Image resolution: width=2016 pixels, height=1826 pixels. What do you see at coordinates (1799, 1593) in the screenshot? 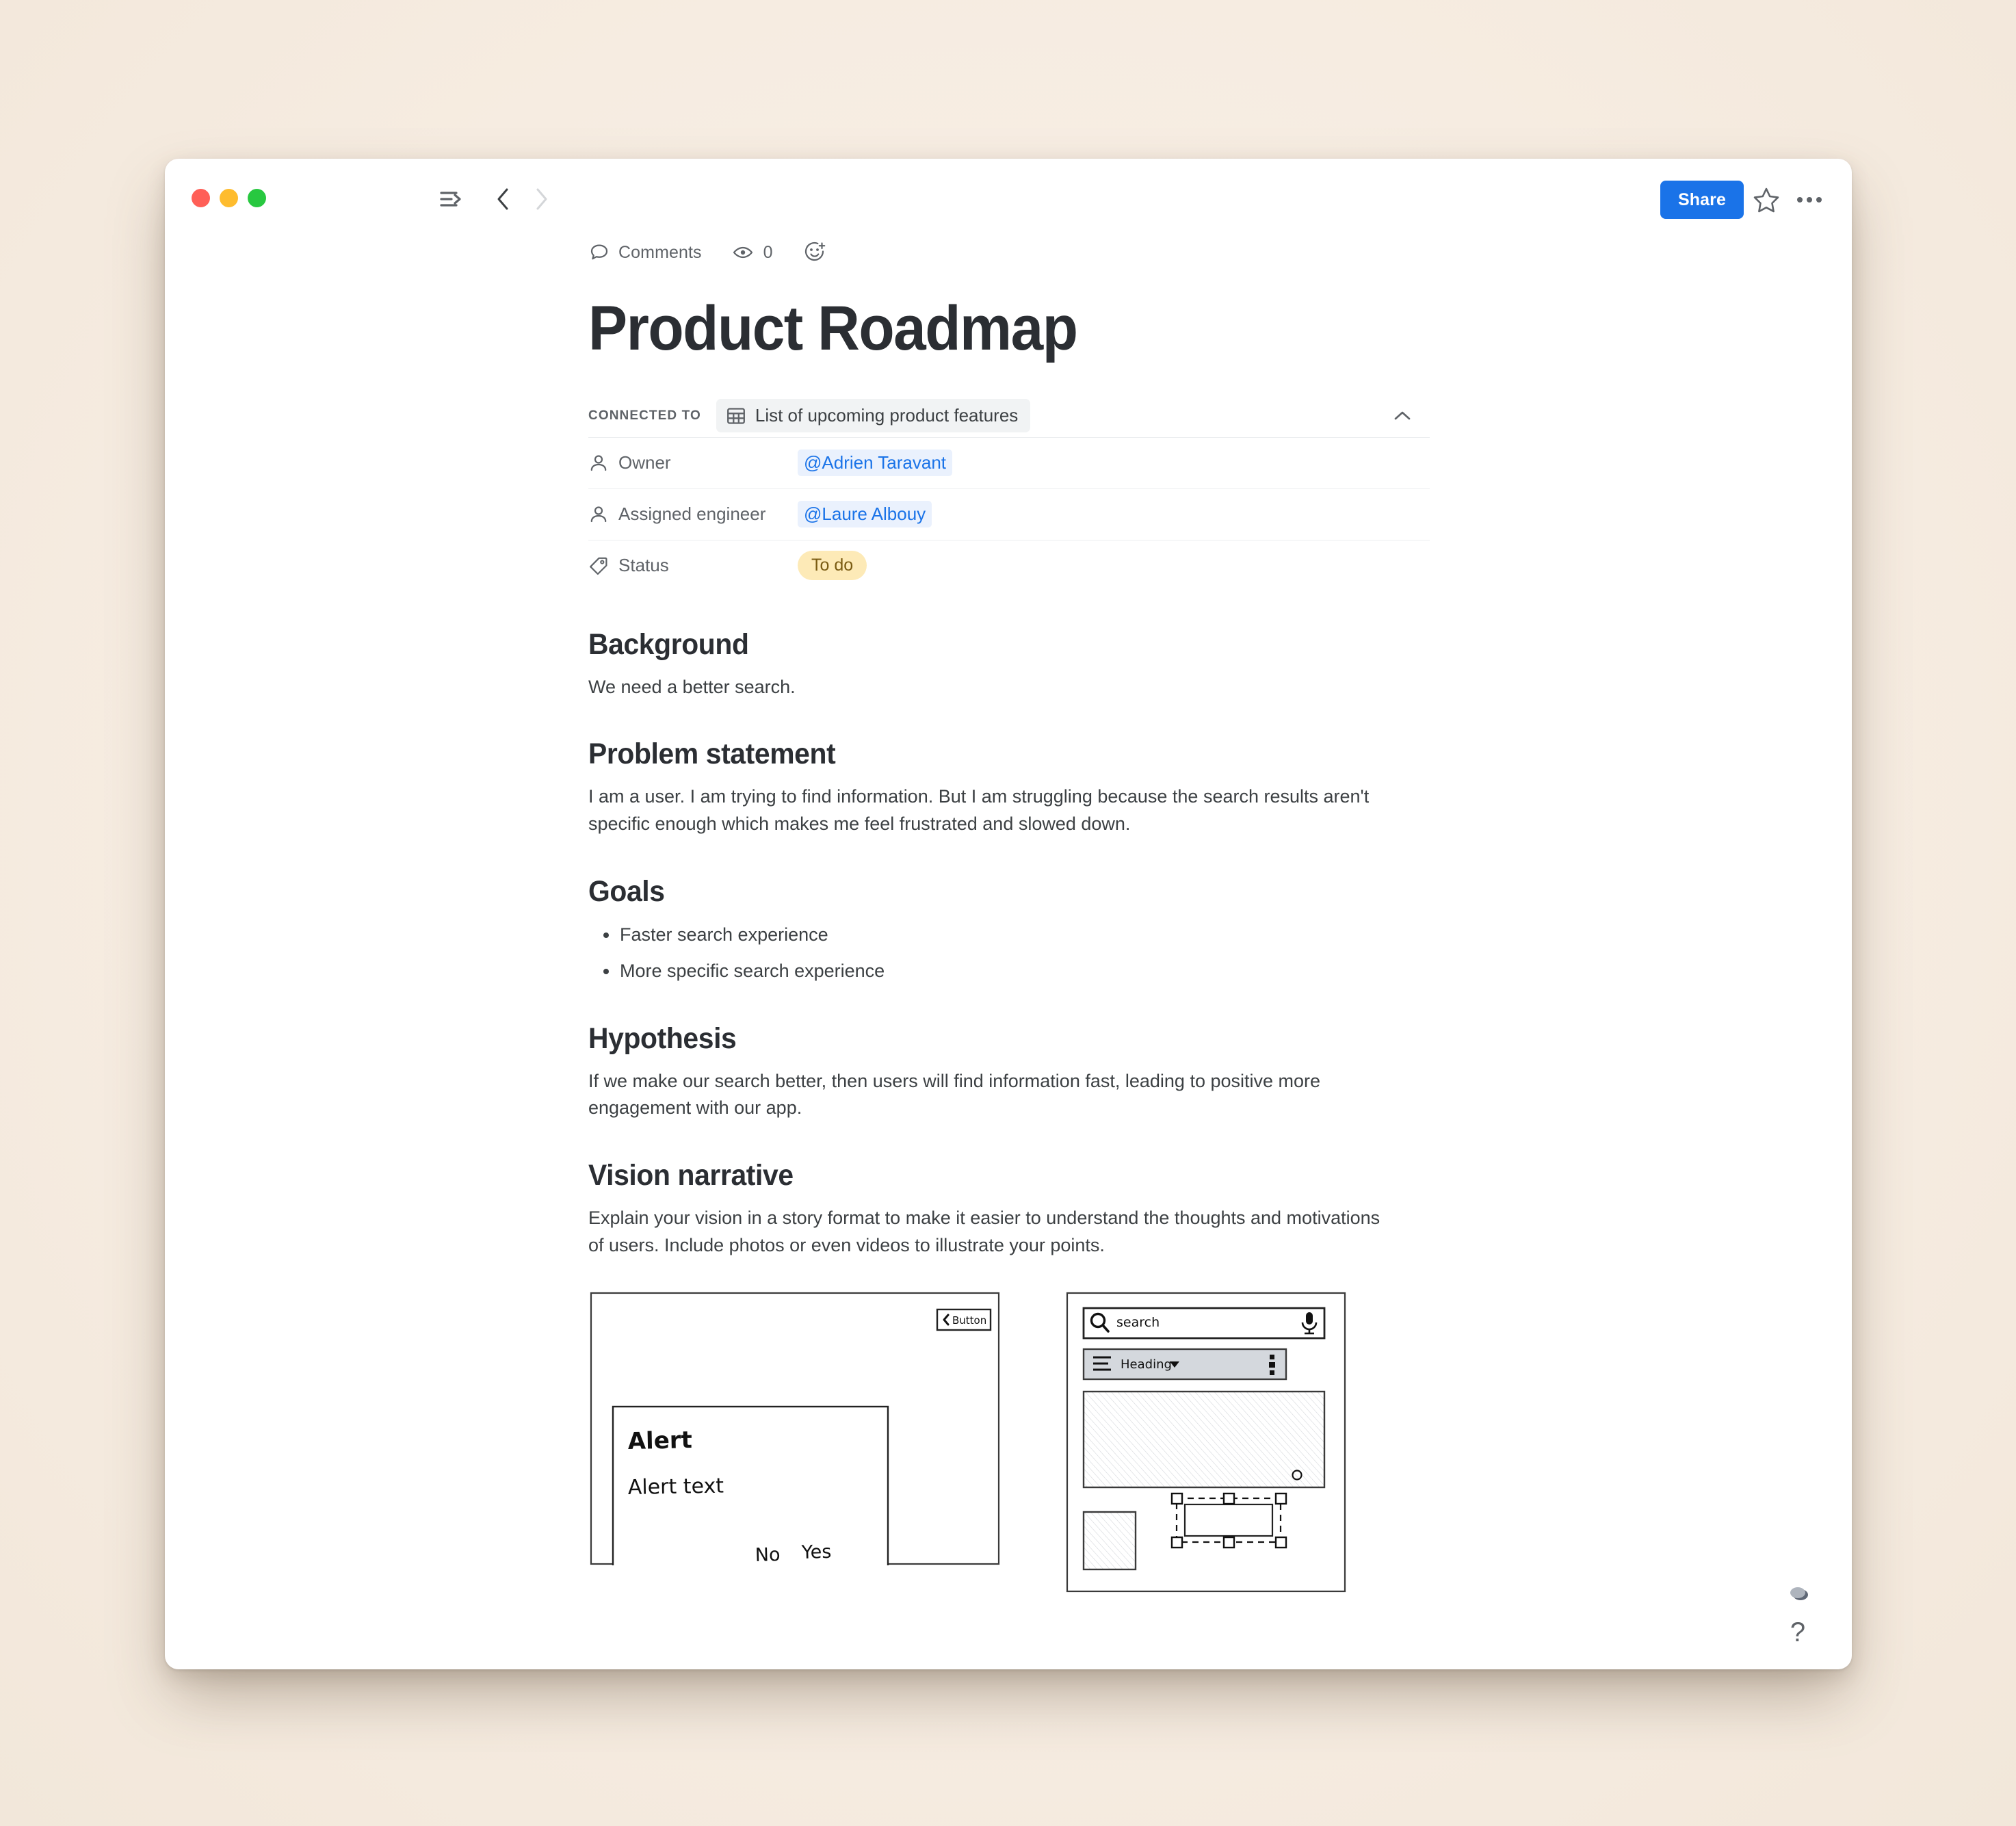
I see `status-orb-icon` at bounding box center [1799, 1593].